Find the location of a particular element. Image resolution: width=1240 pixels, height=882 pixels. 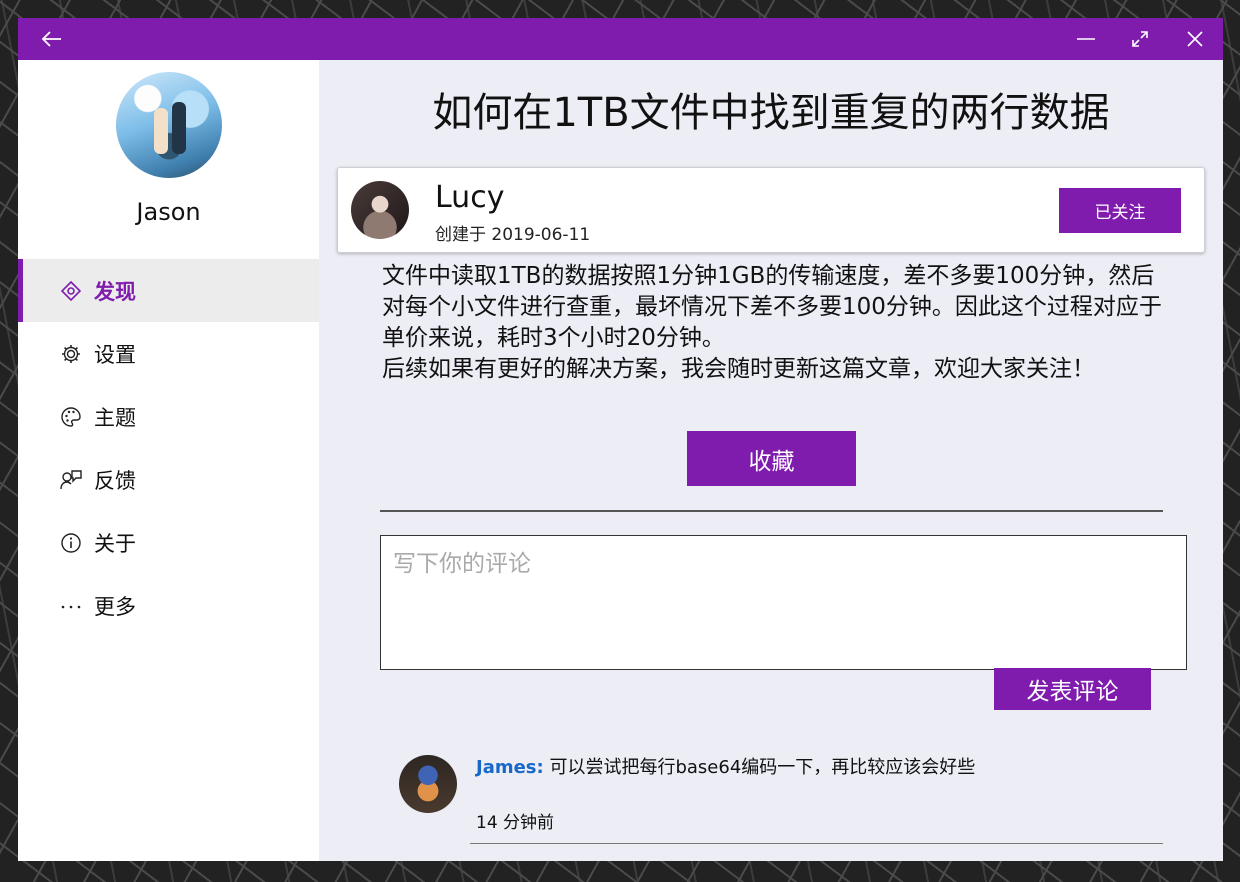

sidebar-item-theme: 主题 is located at coordinates (168, 416).